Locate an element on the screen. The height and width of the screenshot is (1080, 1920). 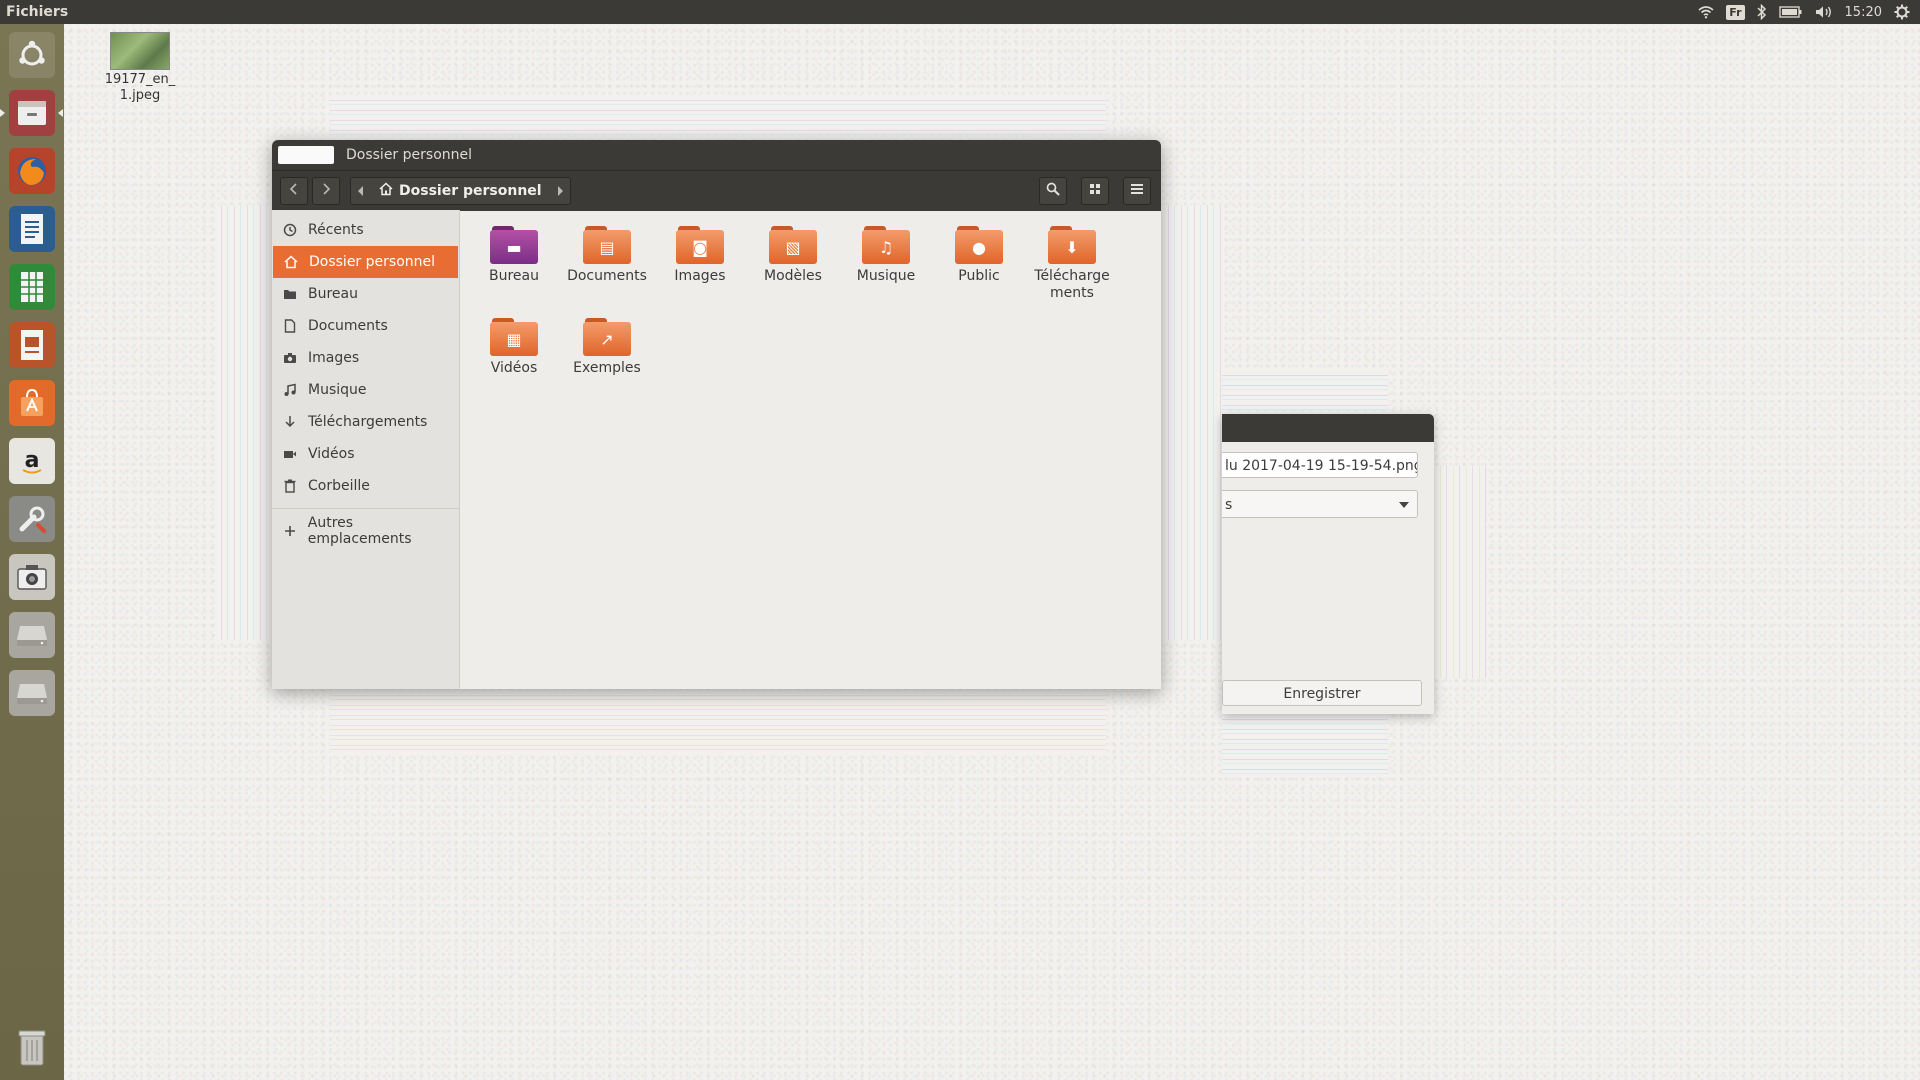
folder-label: Bureau is located at coordinates (514, 276).